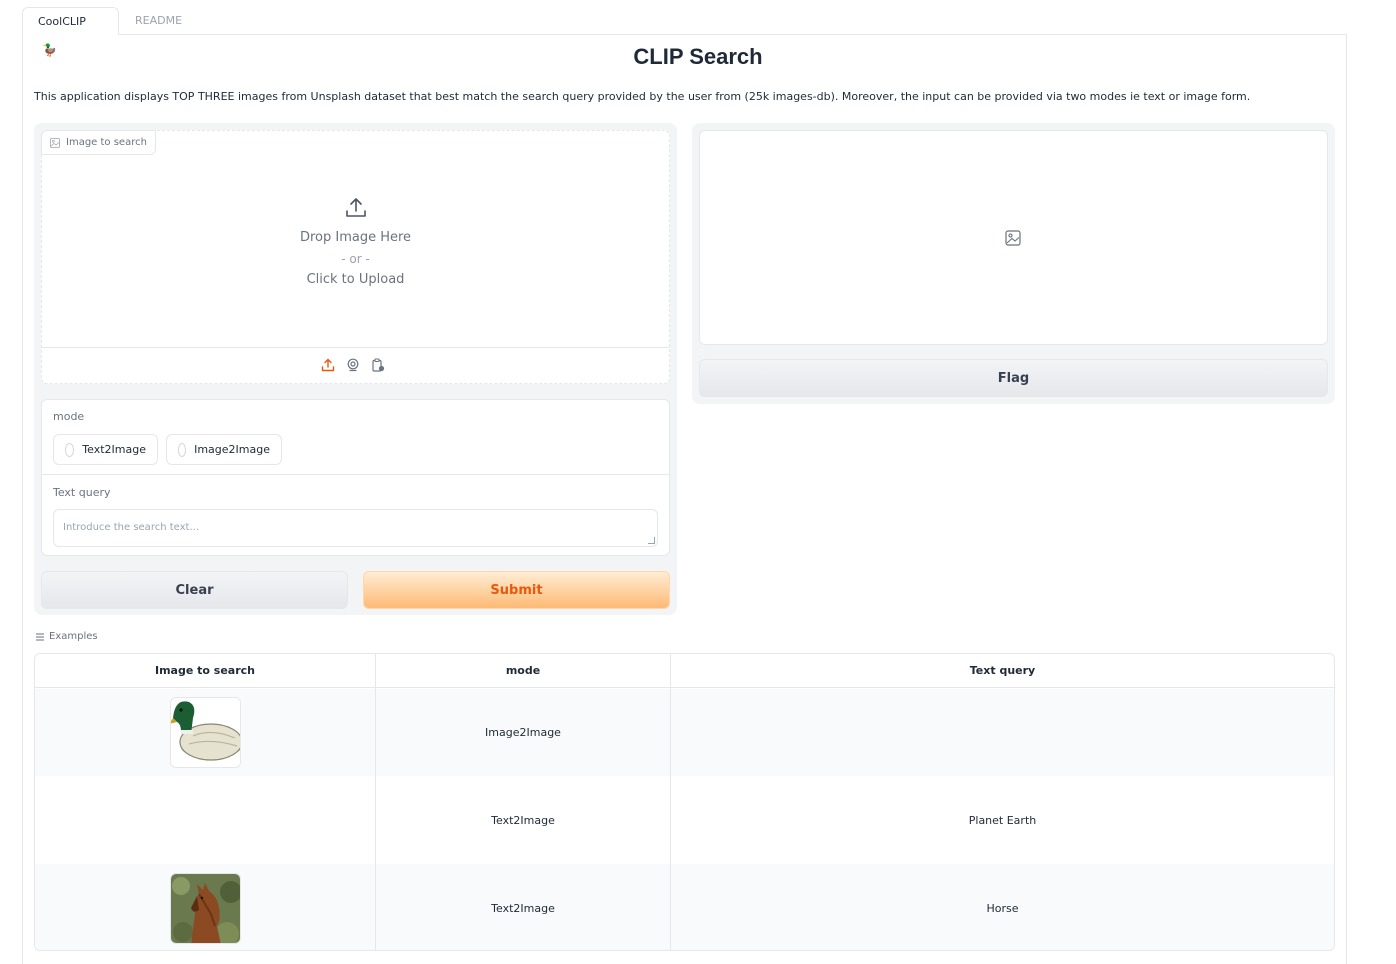 The image size is (1396, 964). I want to click on table-row: Text2Image Horse, so click(684, 907).